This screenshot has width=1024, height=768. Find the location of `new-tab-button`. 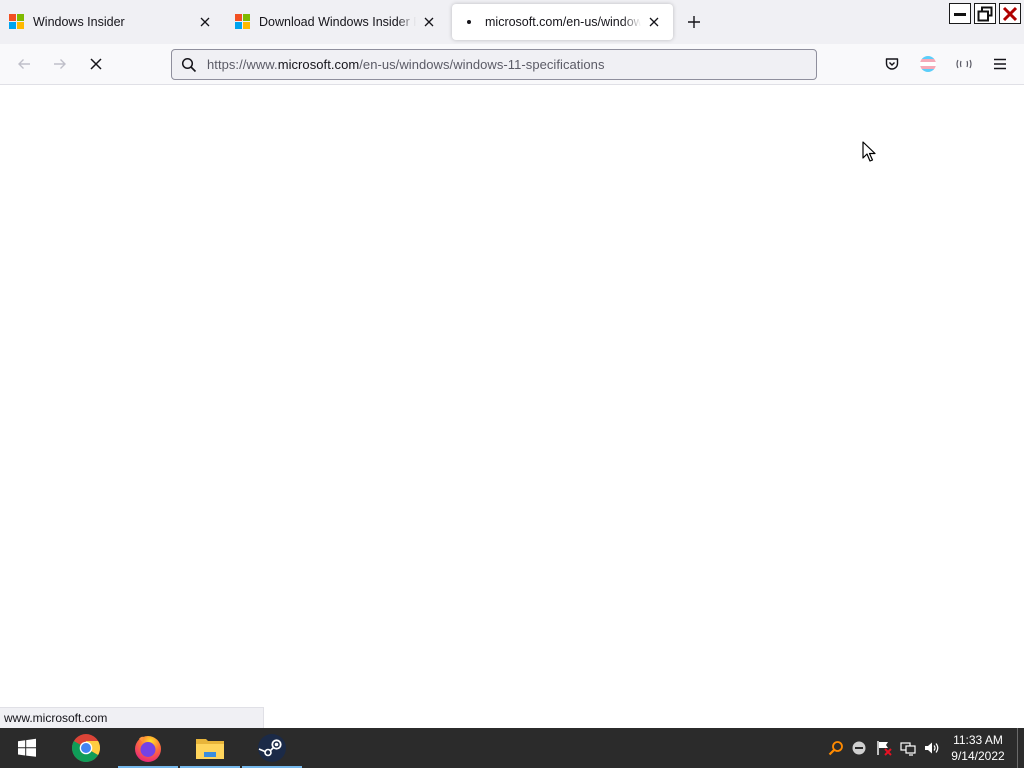

new-tab-button is located at coordinates (694, 22).